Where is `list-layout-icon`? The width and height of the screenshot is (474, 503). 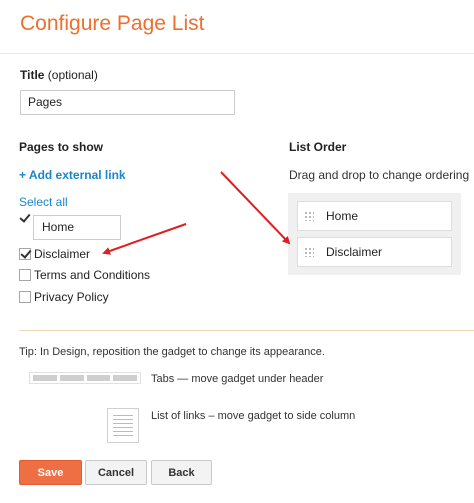 list-layout-icon is located at coordinates (123, 425).